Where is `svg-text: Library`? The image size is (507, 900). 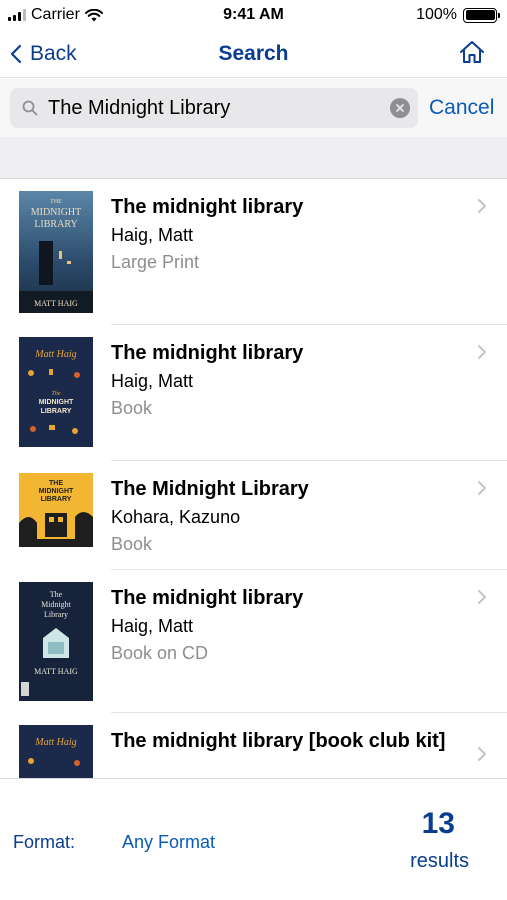
svg-text: Library is located at coordinates (56, 614).